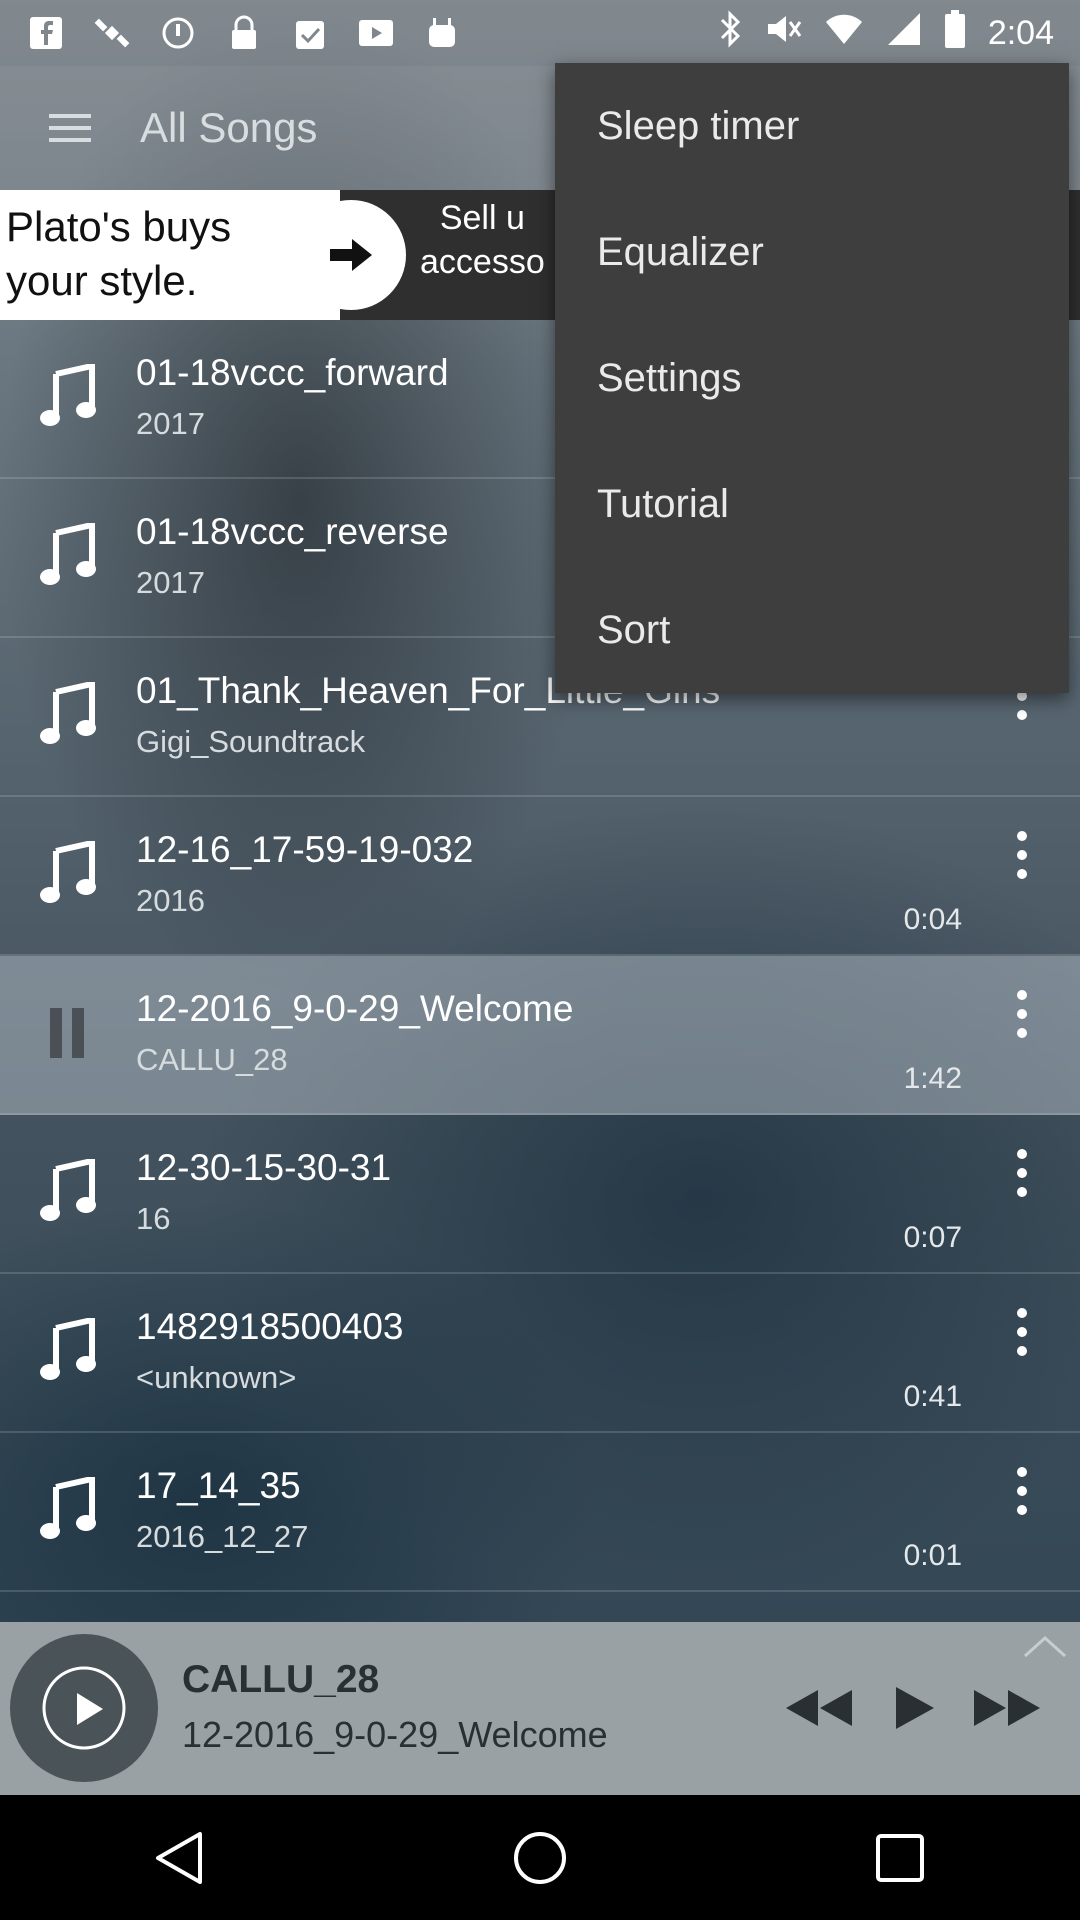 The image size is (1080, 1920). Describe the element at coordinates (251, 741) in the screenshot. I see `song-subtitle: Gigi_Soundtrack` at that location.